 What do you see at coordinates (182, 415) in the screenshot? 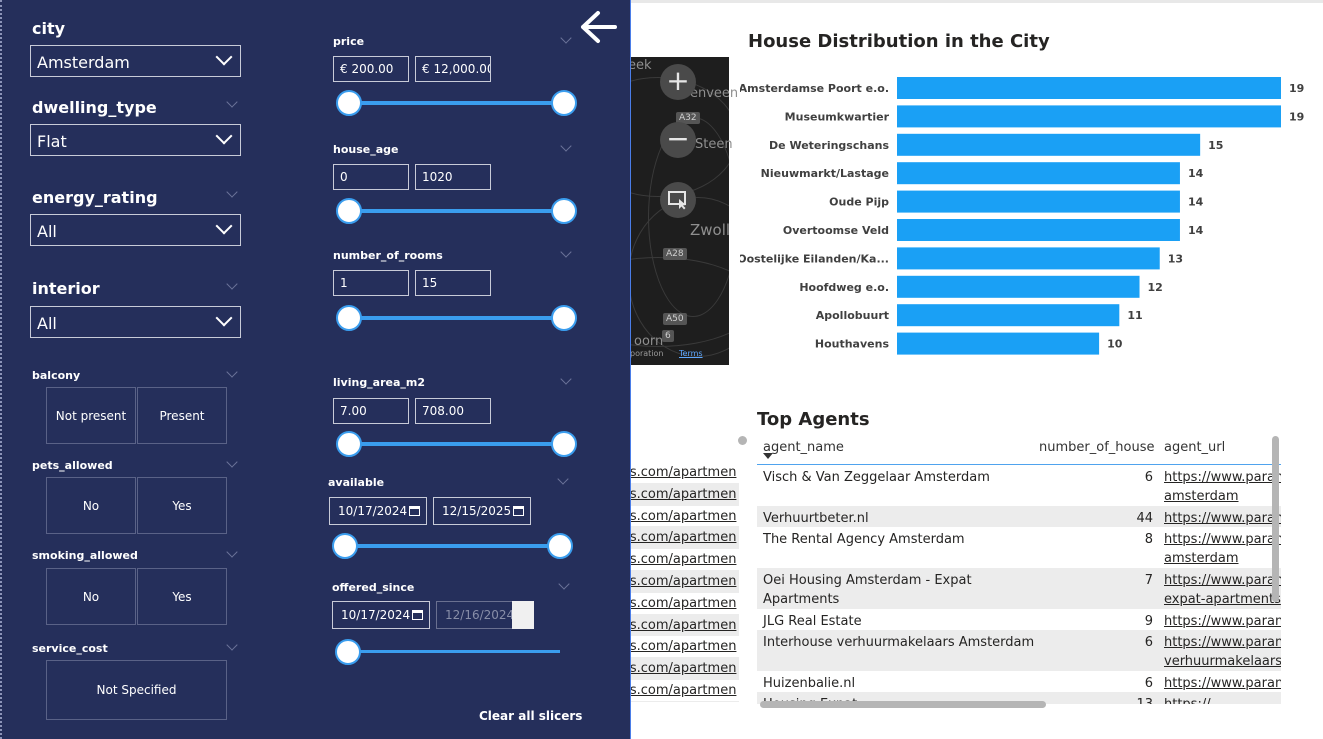
I see `balcony-option-present: Present` at bounding box center [182, 415].